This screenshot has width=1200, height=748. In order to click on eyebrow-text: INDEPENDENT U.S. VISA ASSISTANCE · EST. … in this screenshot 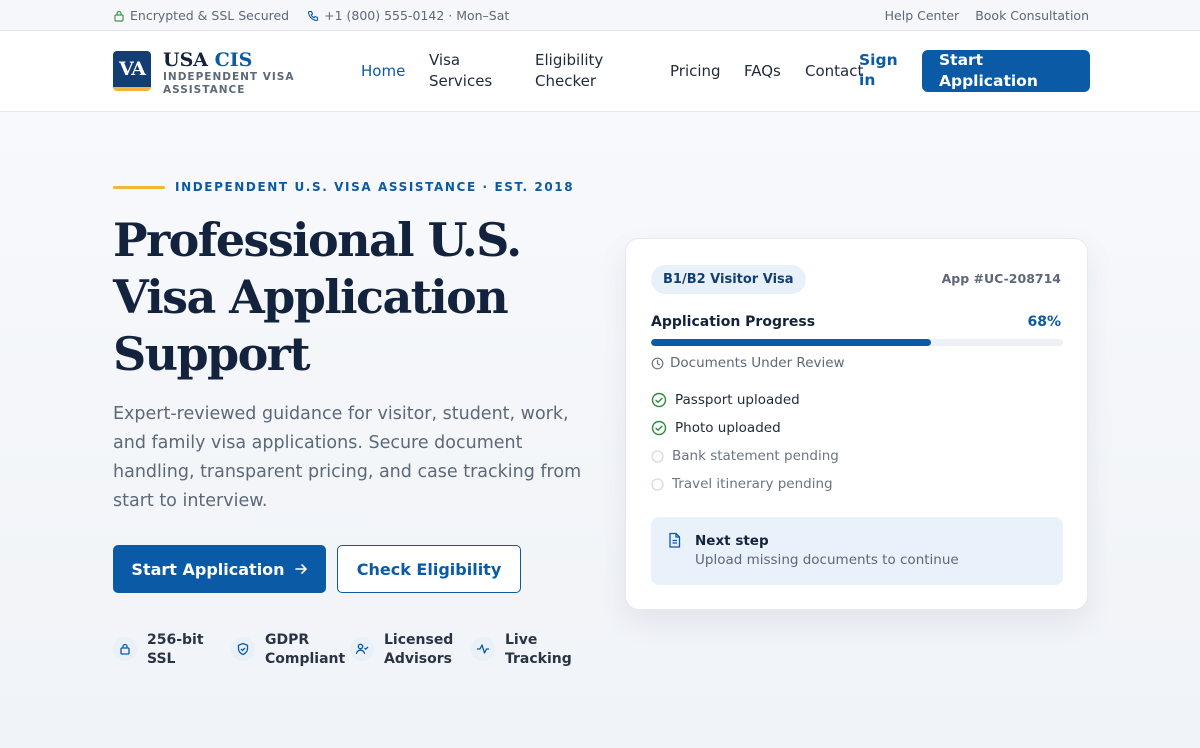, I will do `click(375, 187)`.